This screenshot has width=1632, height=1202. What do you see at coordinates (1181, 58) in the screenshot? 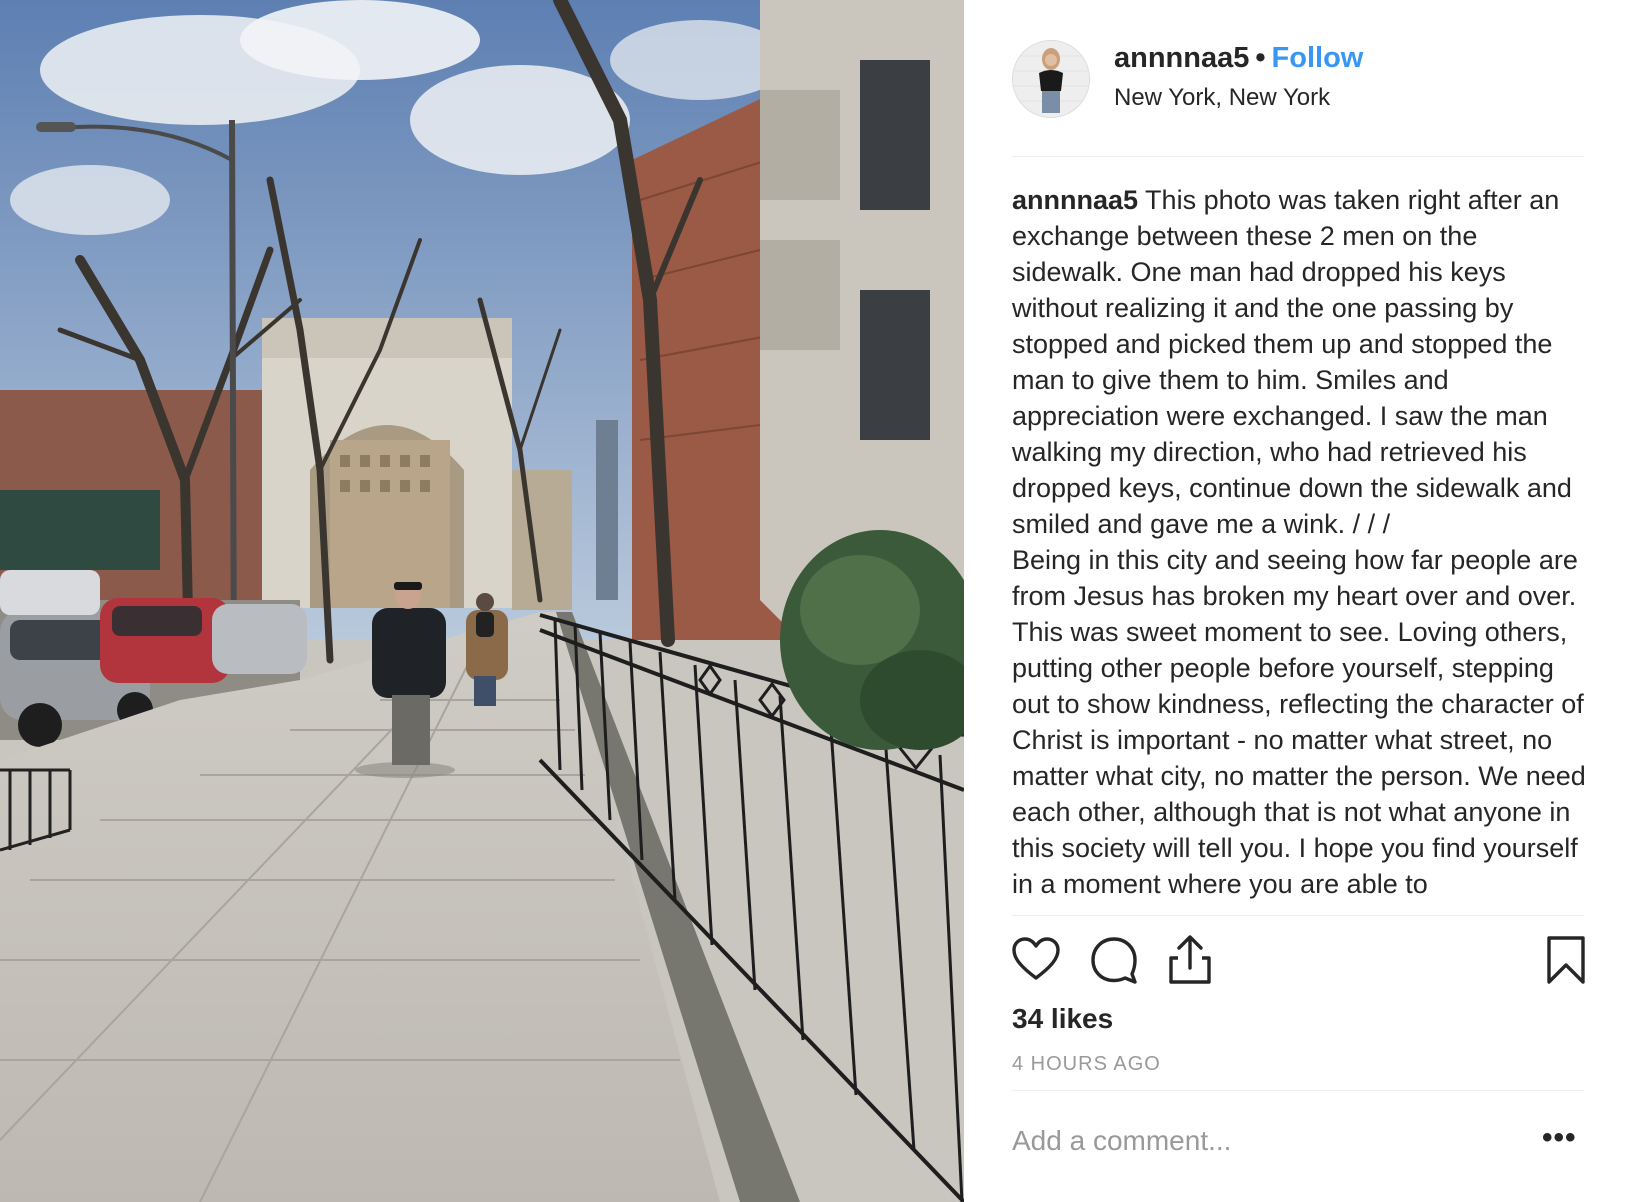
I see `username-link: annnnaa5` at bounding box center [1181, 58].